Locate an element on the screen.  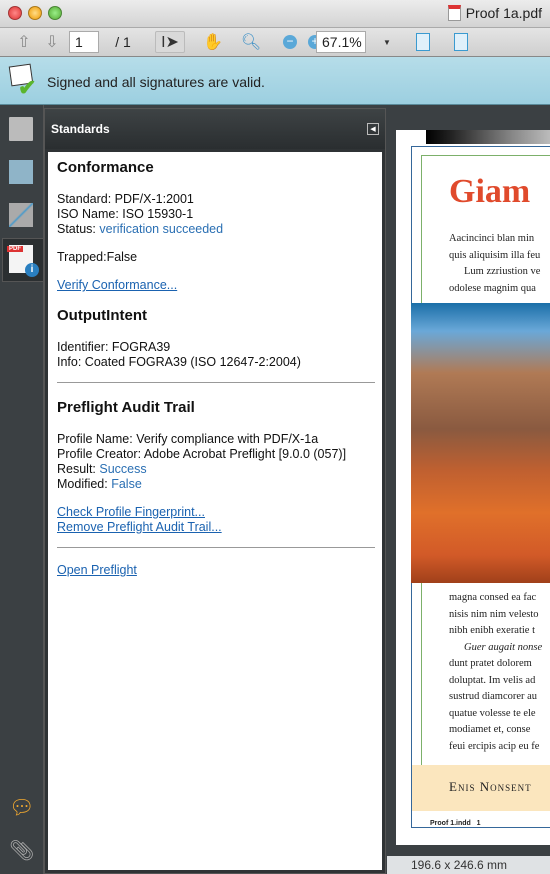
status-bar: 196.6 x 246.6 mm is located at coordinates (468, 865).